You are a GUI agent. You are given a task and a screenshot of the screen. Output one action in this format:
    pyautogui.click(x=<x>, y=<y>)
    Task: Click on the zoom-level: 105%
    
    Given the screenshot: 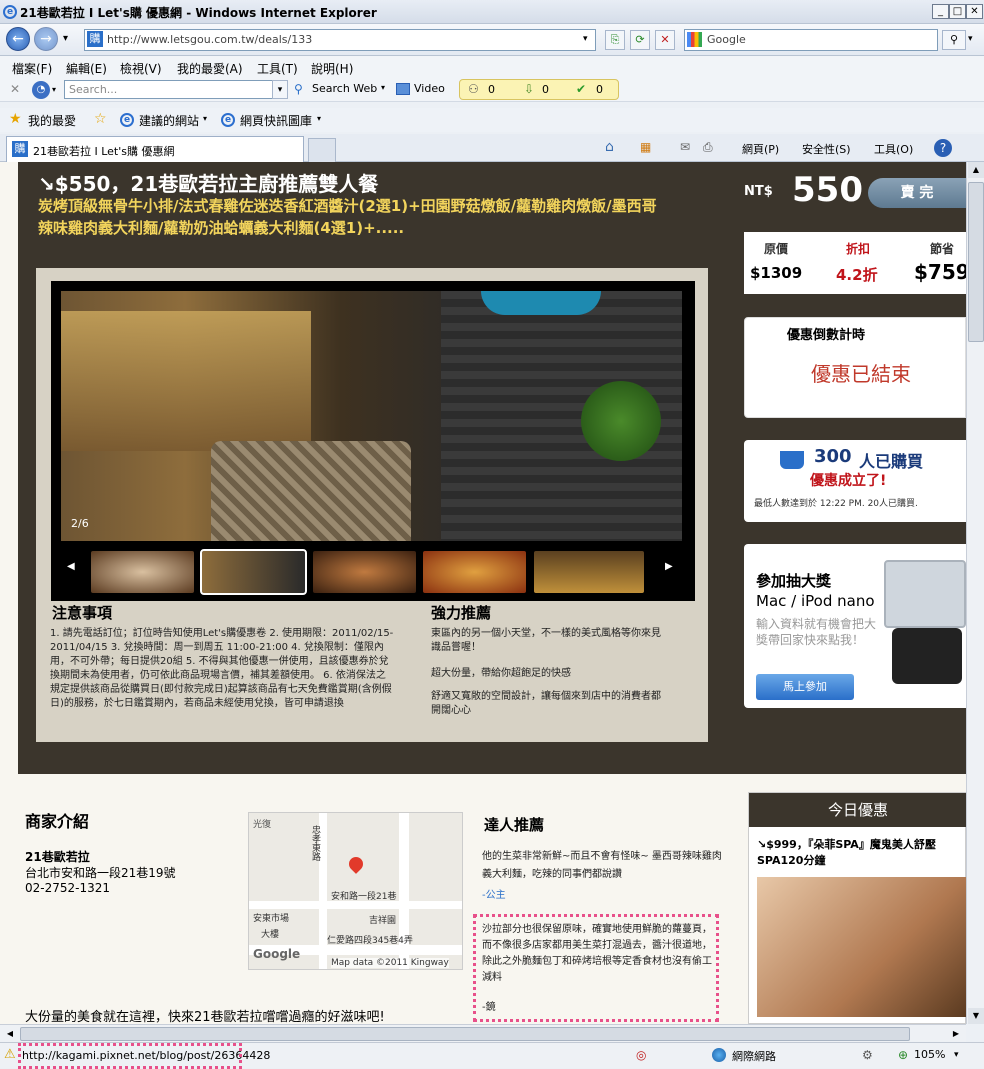 What is the action you would take?
    pyautogui.click(x=929, y=1054)
    